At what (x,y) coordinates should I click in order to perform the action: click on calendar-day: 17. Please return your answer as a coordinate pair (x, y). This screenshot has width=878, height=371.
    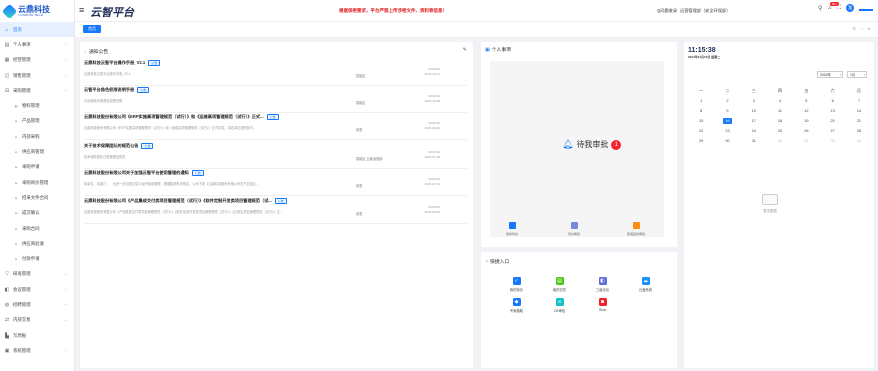
    Looking at the image, I should click on (754, 121).